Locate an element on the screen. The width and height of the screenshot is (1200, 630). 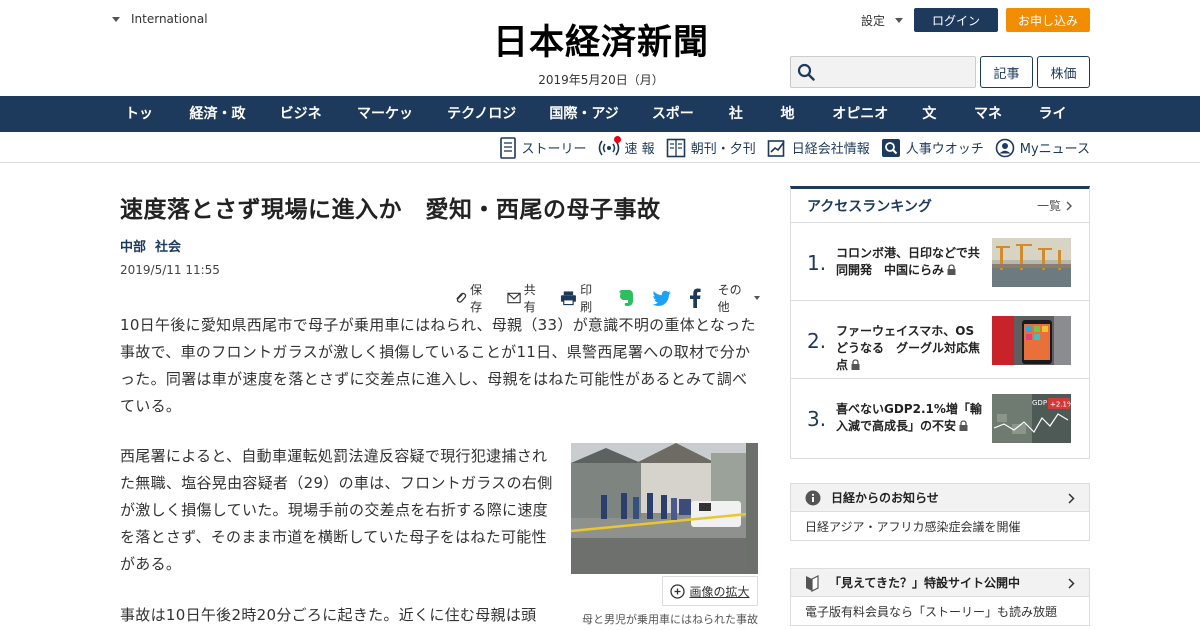
subnav-breaking-label: 速 報 is located at coordinates (639, 149).